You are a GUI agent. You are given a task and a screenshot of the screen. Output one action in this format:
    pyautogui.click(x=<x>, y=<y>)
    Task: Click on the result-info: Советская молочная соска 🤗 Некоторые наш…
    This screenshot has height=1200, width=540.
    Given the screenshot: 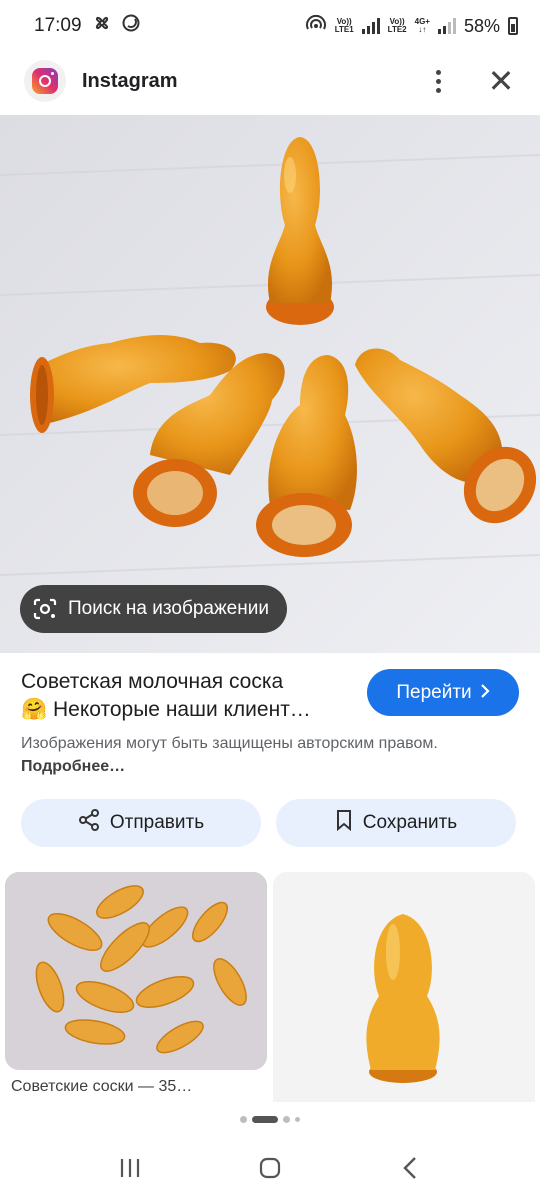 What is the action you would take?
    pyautogui.click(x=186, y=696)
    